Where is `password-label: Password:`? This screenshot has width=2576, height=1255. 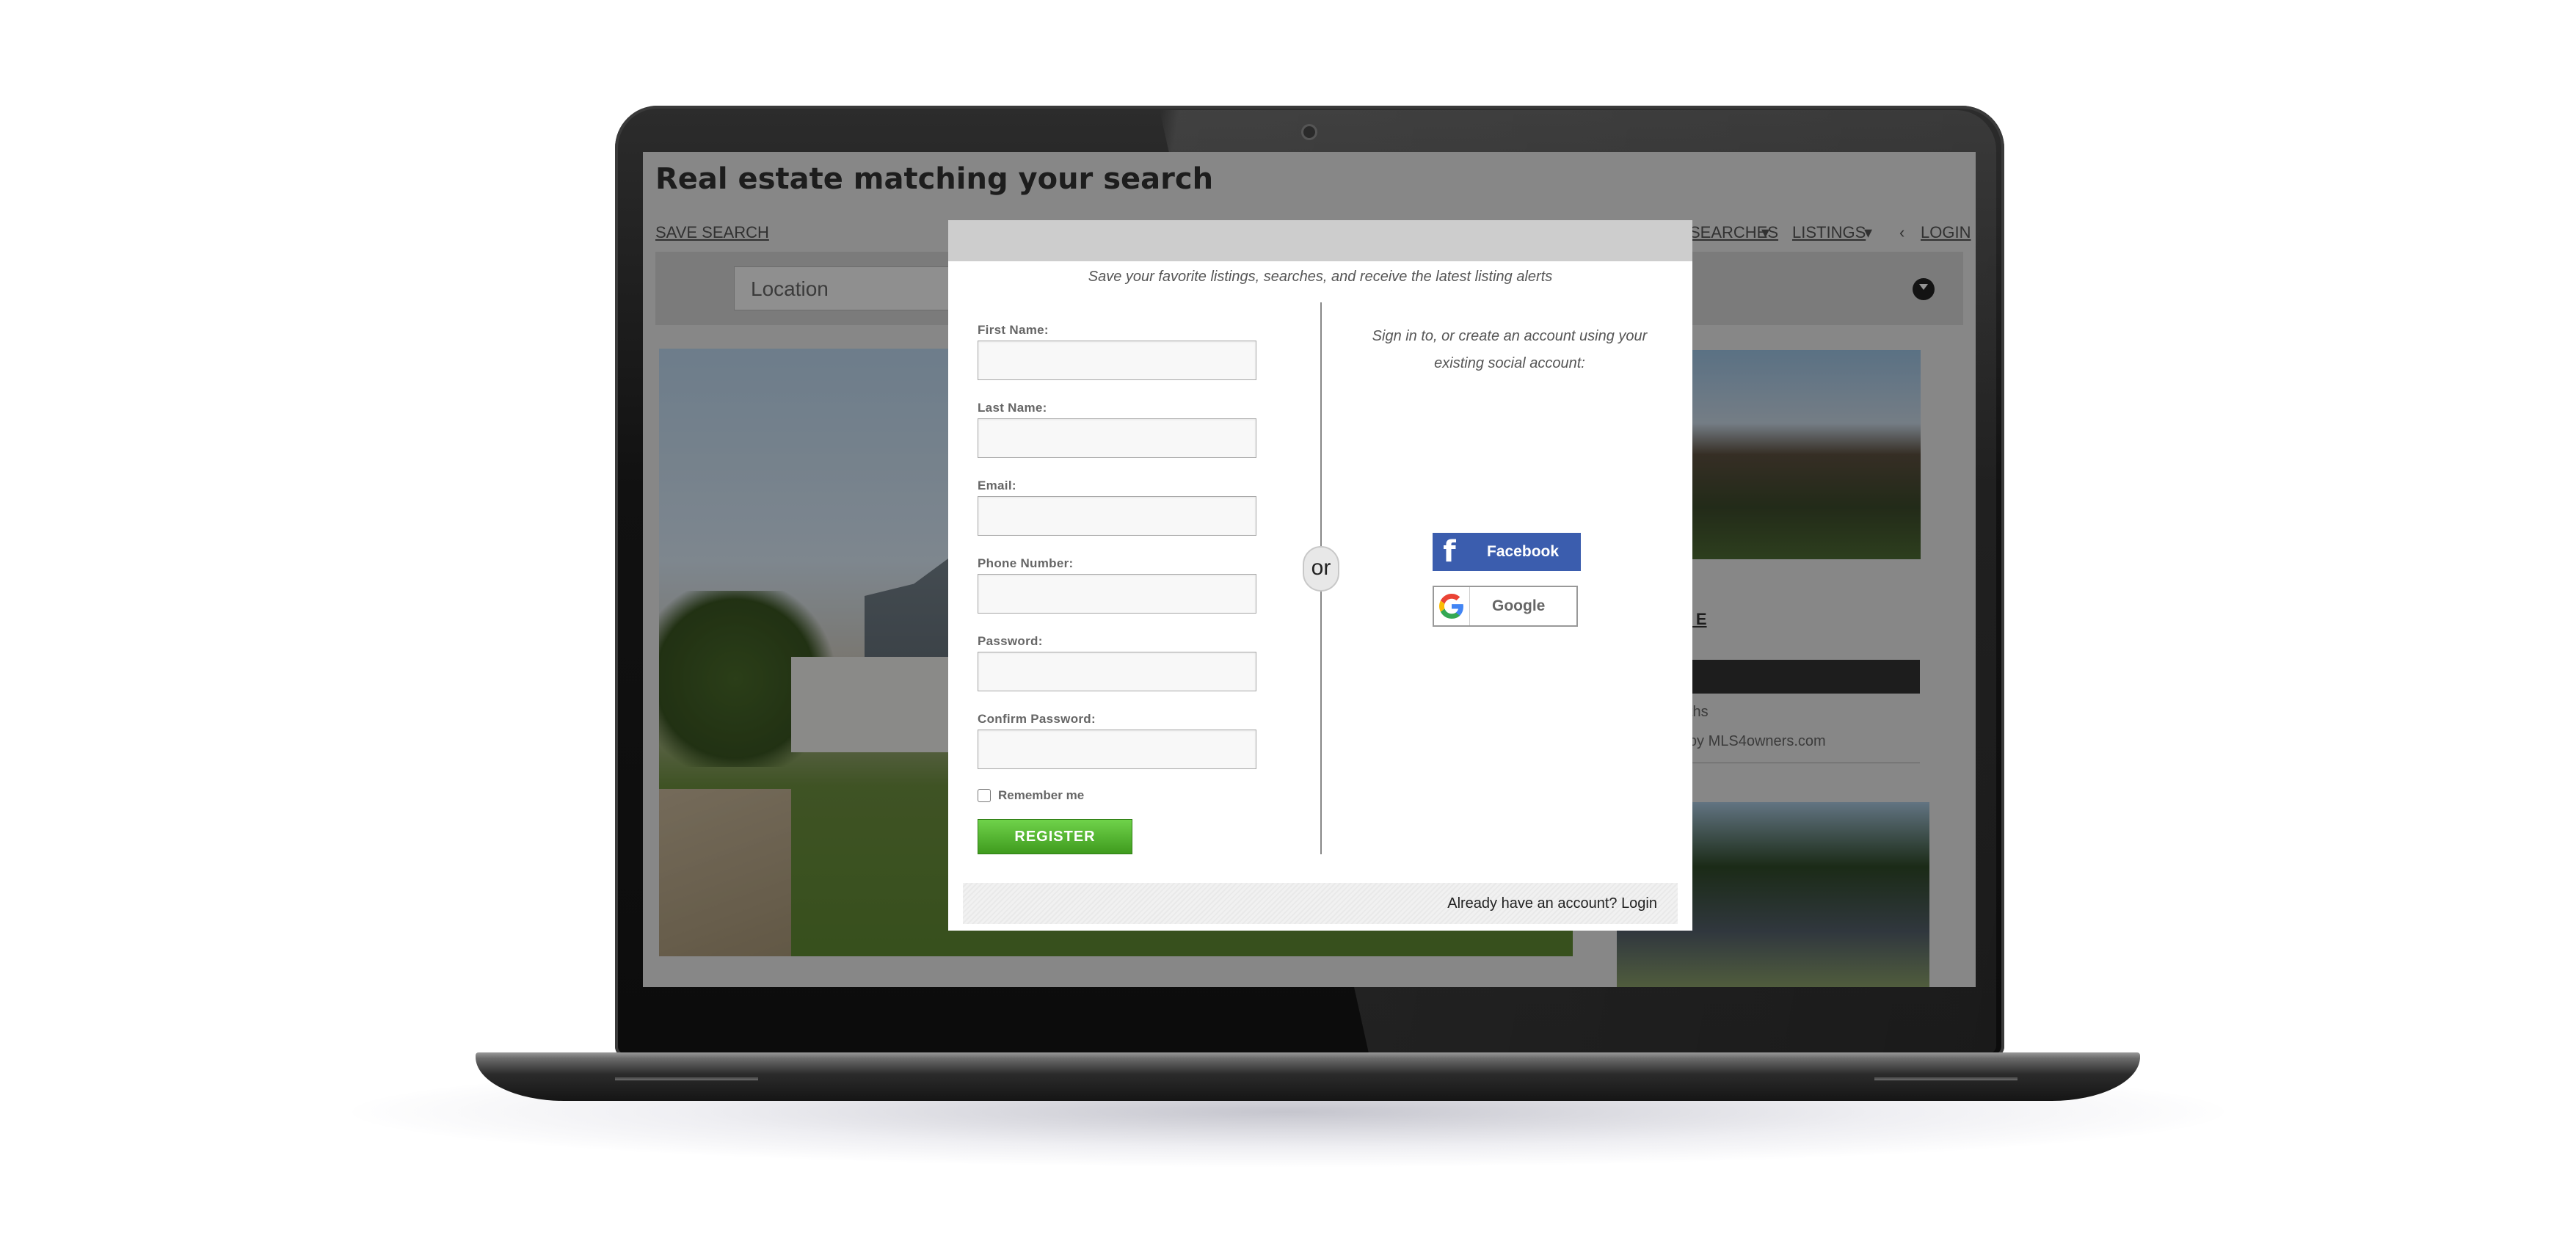
password-label: Password: is located at coordinates (1010, 641).